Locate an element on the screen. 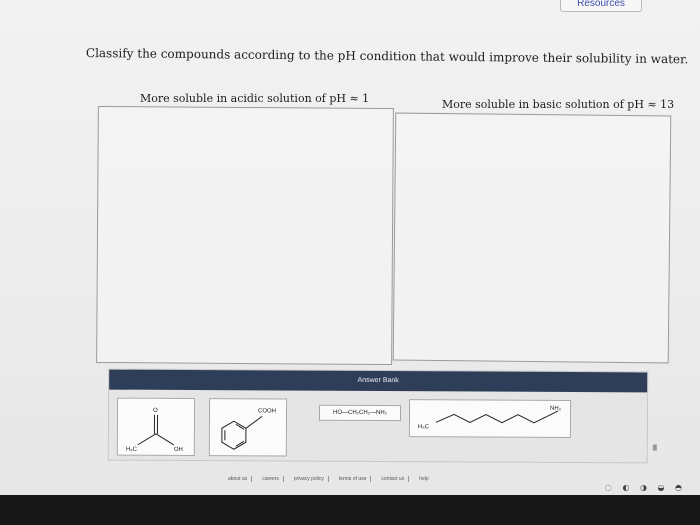  footer-link-terms: terms of use is located at coordinates (355, 479).